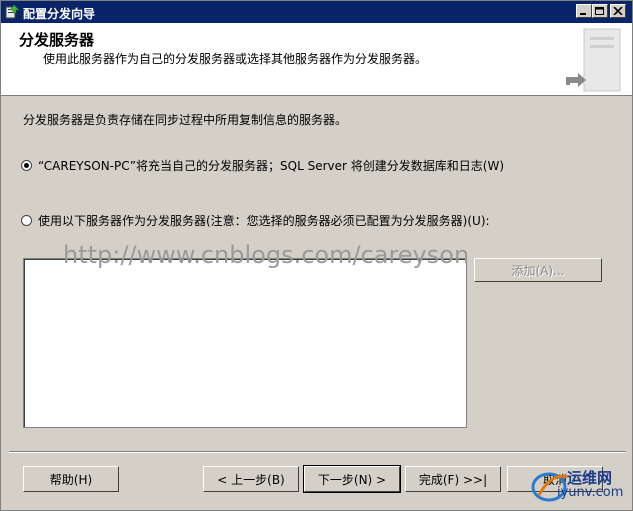 This screenshot has width=633, height=511. What do you see at coordinates (266, 255) in the screenshot?
I see `watermark-text: http://www.cnblogs.com/careyson` at bounding box center [266, 255].